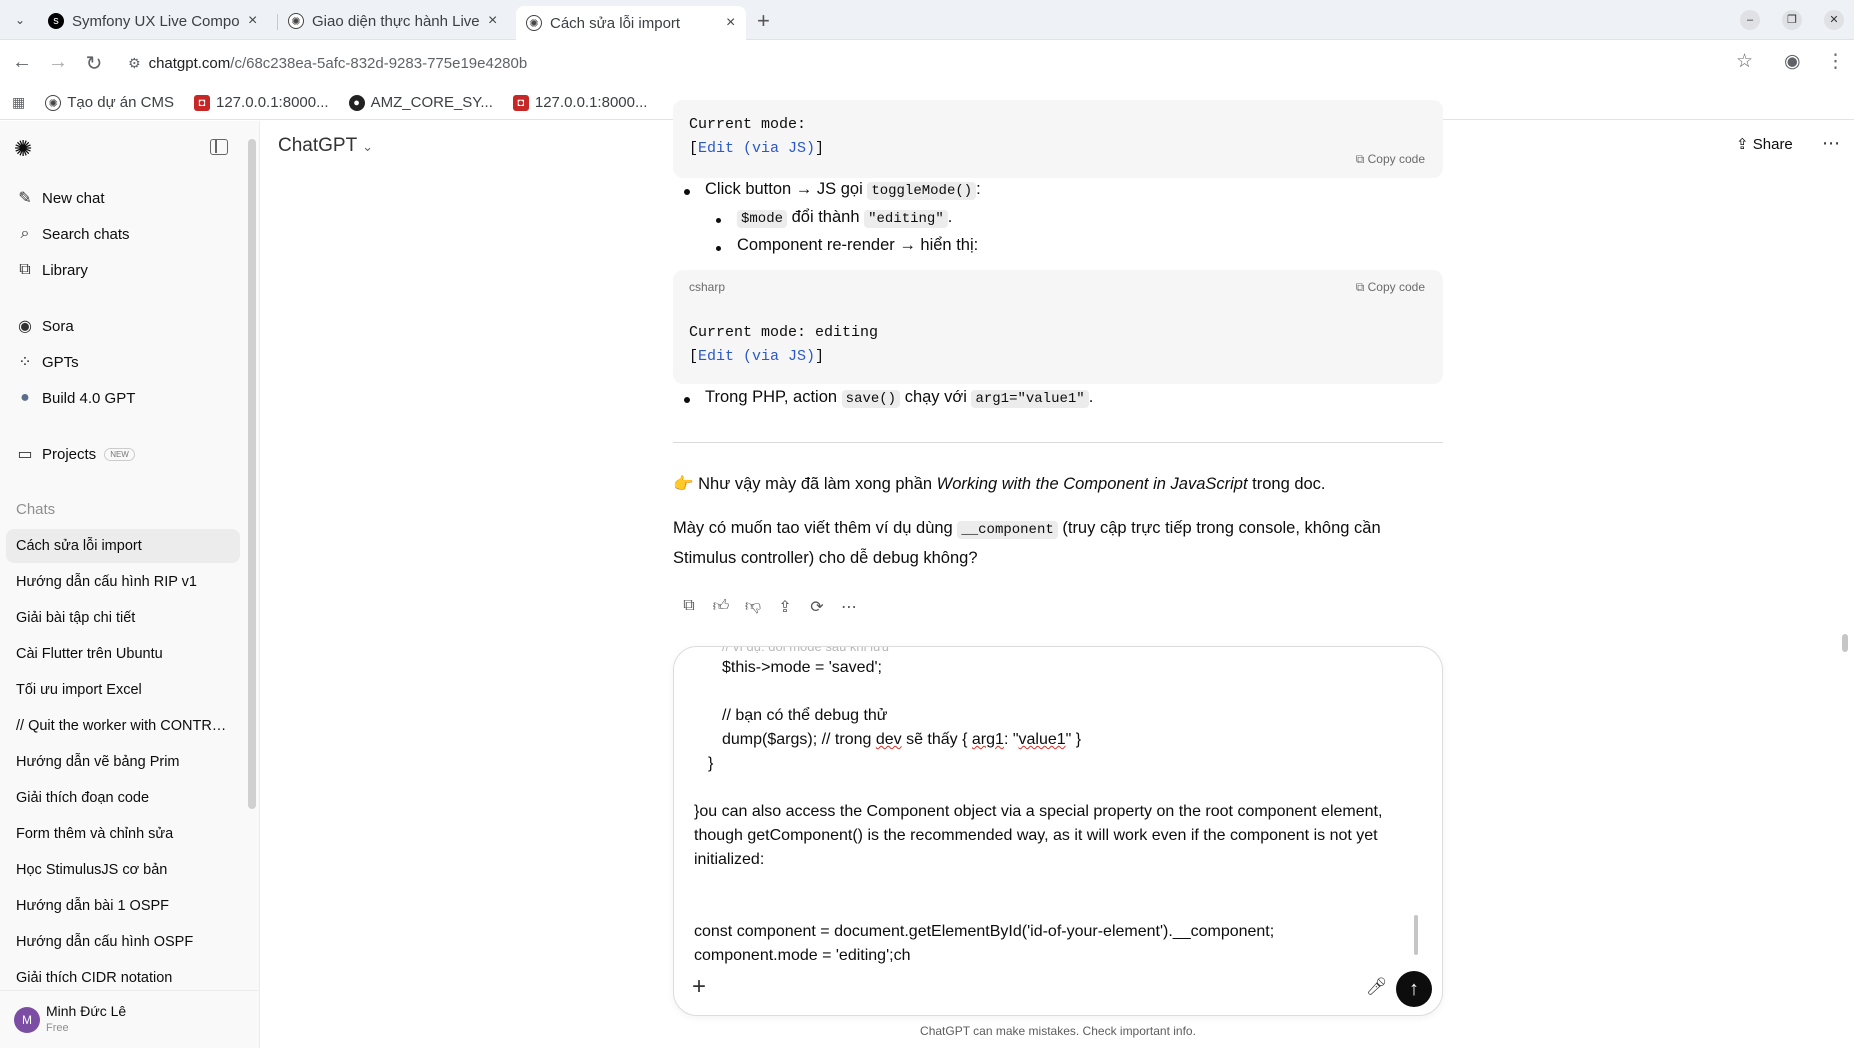 The image size is (1854, 1048). Describe the element at coordinates (18, 102) in the screenshot. I see `apps-grid-icon: ▦` at that location.